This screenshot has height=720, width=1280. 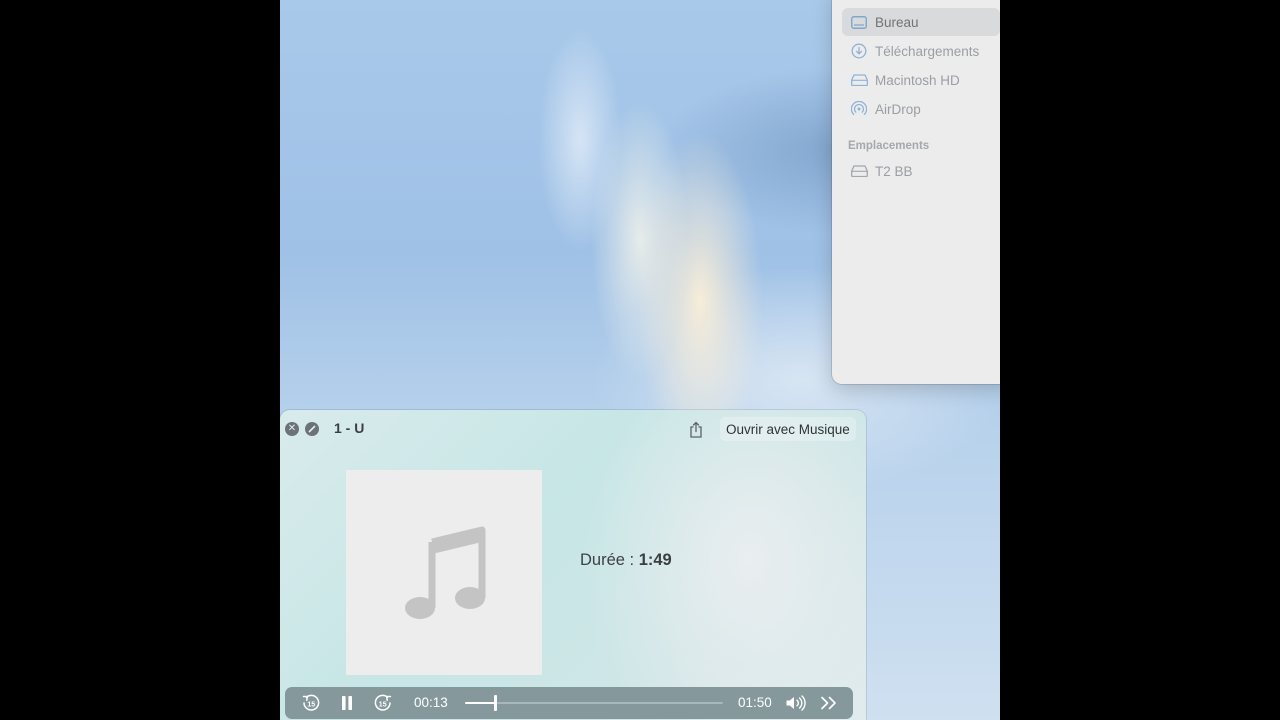 What do you see at coordinates (383, 705) in the screenshot?
I see `skip-forward-seconds: 15` at bounding box center [383, 705].